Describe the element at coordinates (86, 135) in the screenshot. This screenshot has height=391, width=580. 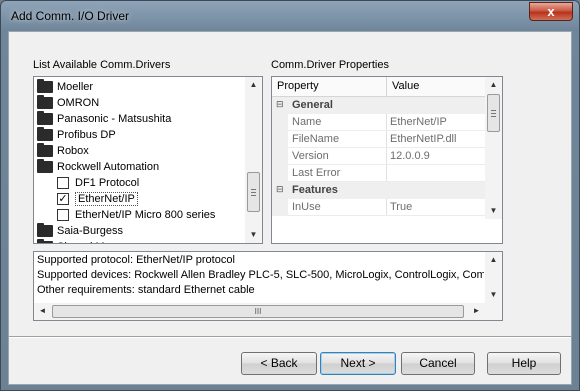
I see `driver-label: Profibus DP` at that location.